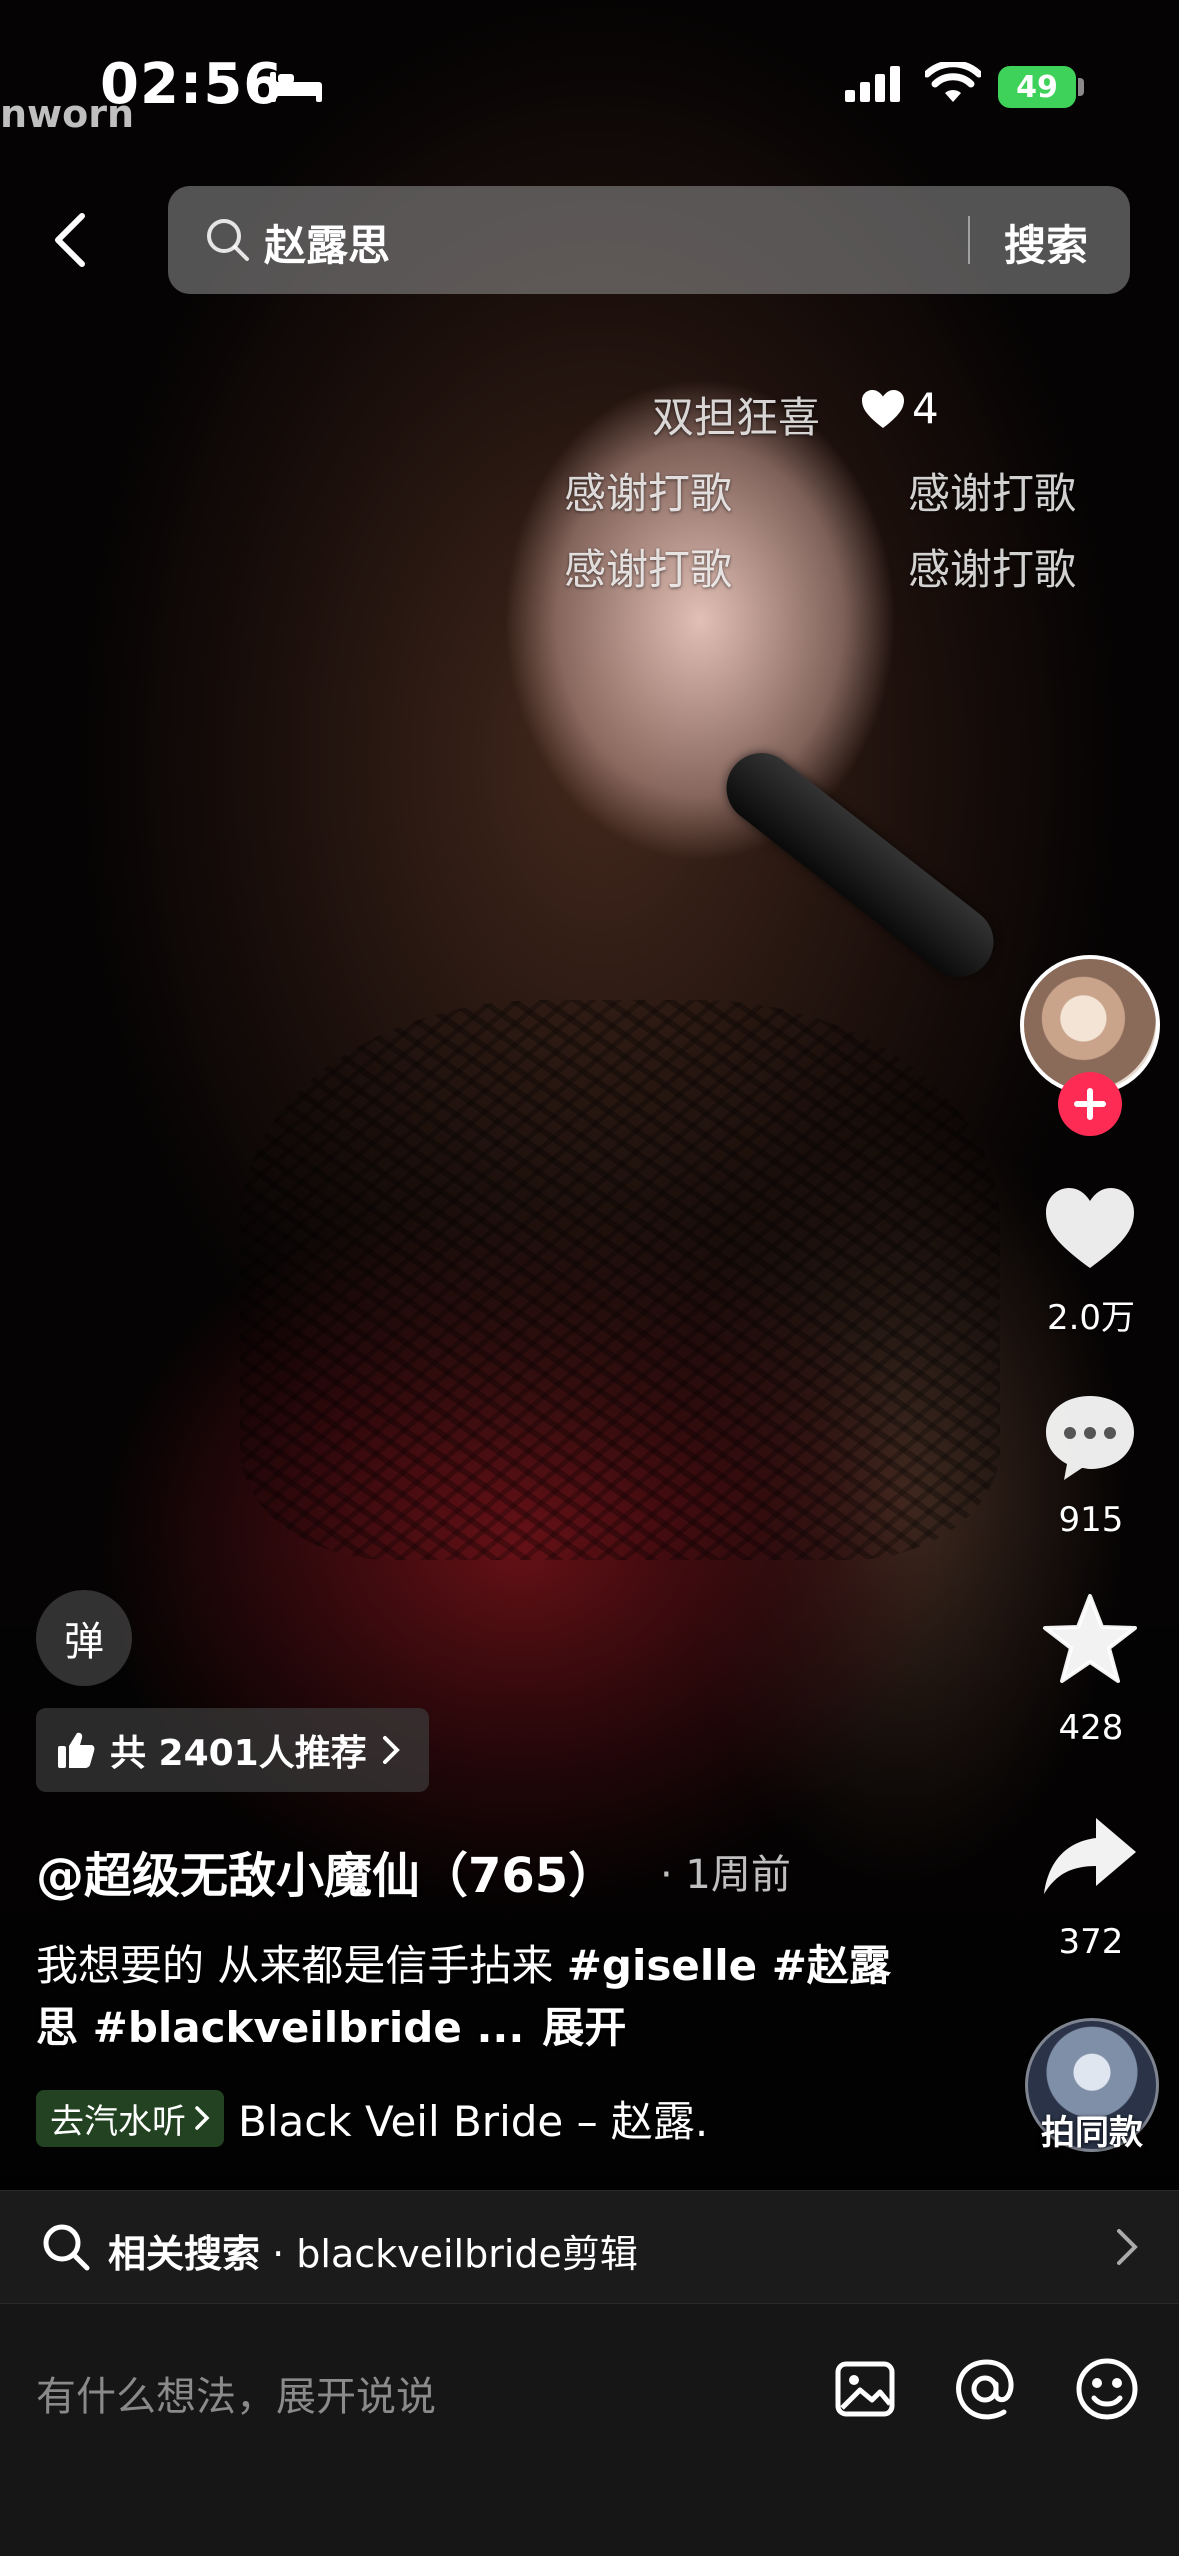 Image resolution: width=1179 pixels, height=2556 pixels. I want to click on recommend-text: 共 2401人推荐, so click(238, 1753).